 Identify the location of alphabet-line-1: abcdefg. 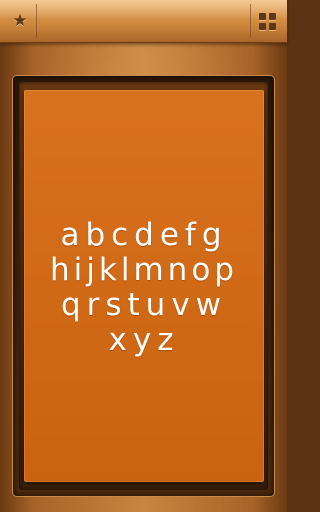
(144, 235).